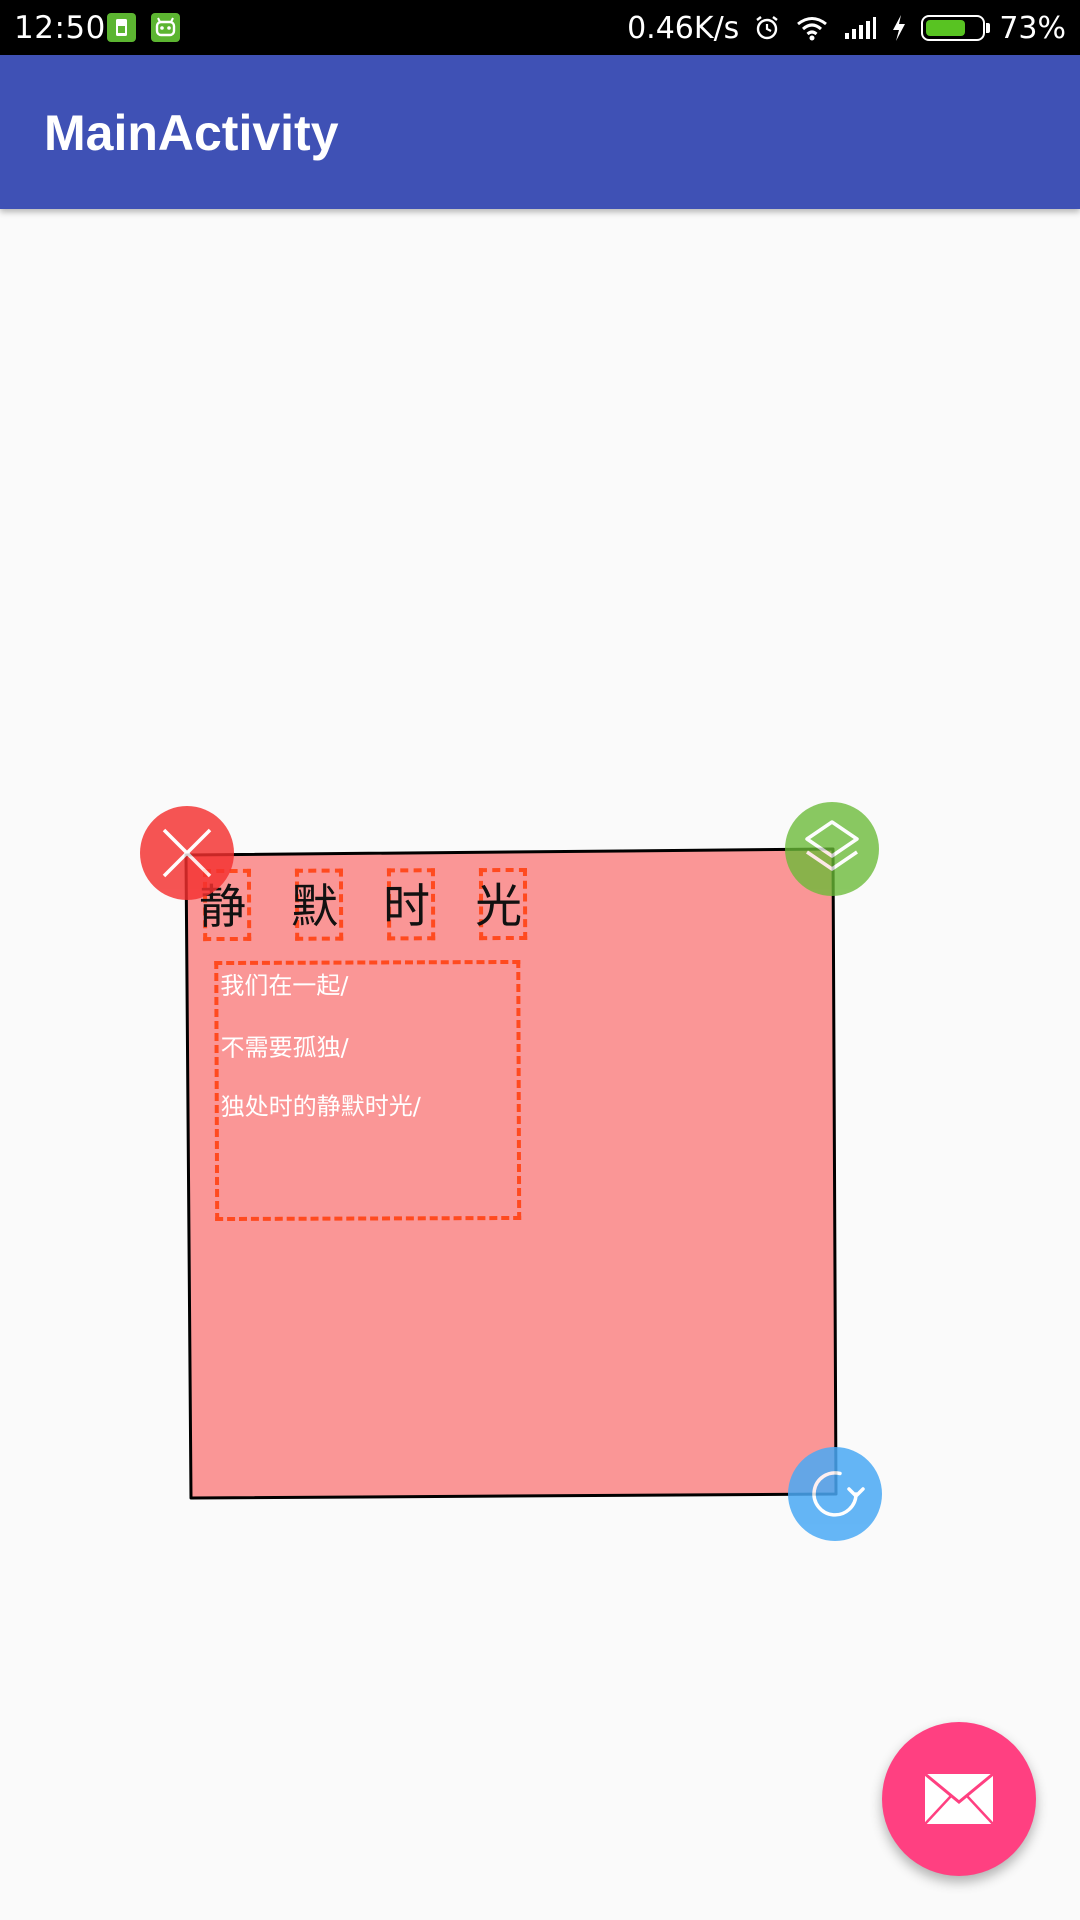 The image size is (1080, 1920). What do you see at coordinates (320, 1107) in the screenshot?
I see `body-line: 独处时的静默时光/` at bounding box center [320, 1107].